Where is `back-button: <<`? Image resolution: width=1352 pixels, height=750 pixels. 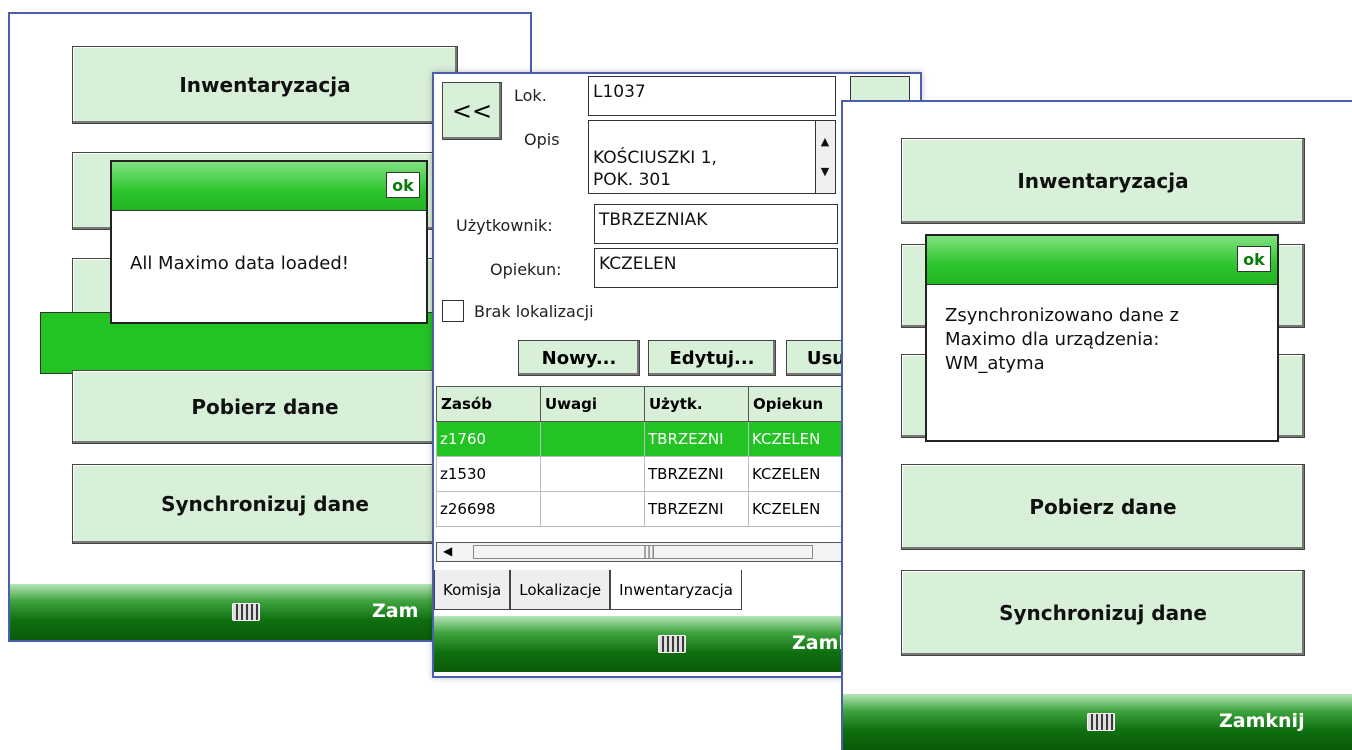
back-button: << is located at coordinates (472, 111).